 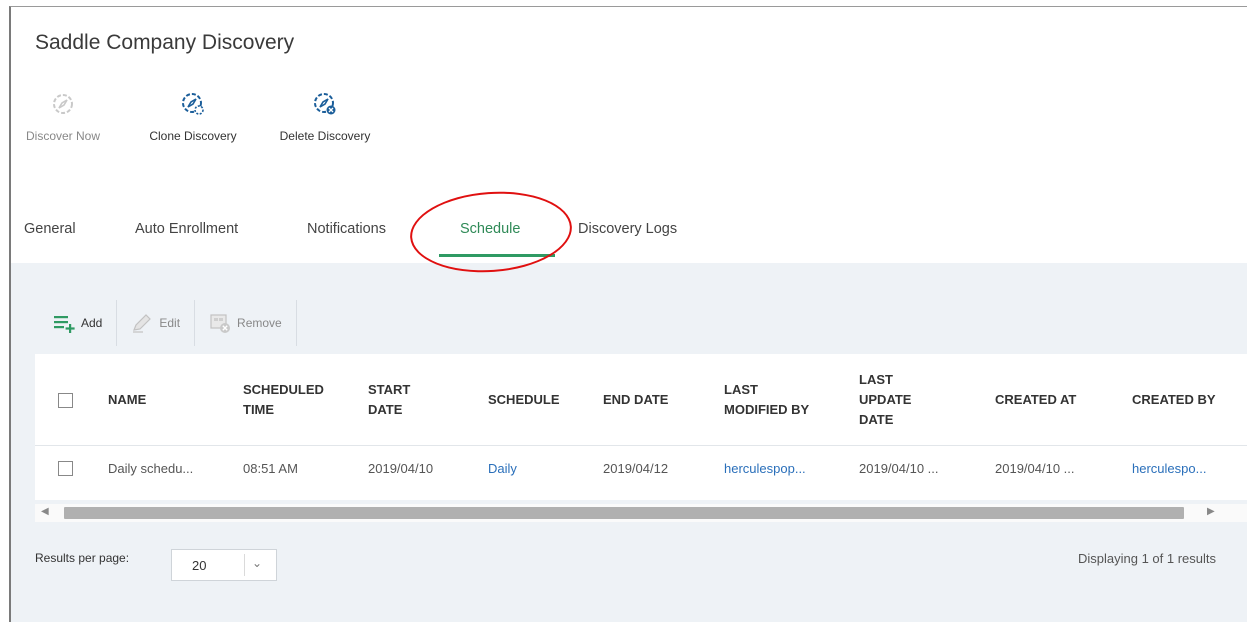 I want to click on results-per-page-select: 20 ⌄, so click(x=224, y=565).